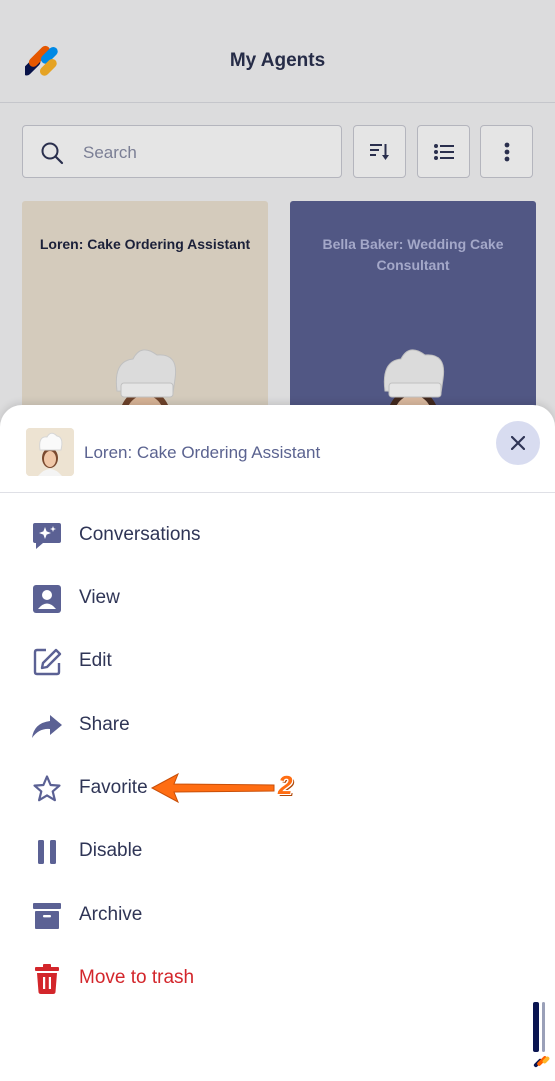 This screenshot has width=555, height=1081. Describe the element at coordinates (47, 536) in the screenshot. I see `conversations-sparkle-icon` at that location.